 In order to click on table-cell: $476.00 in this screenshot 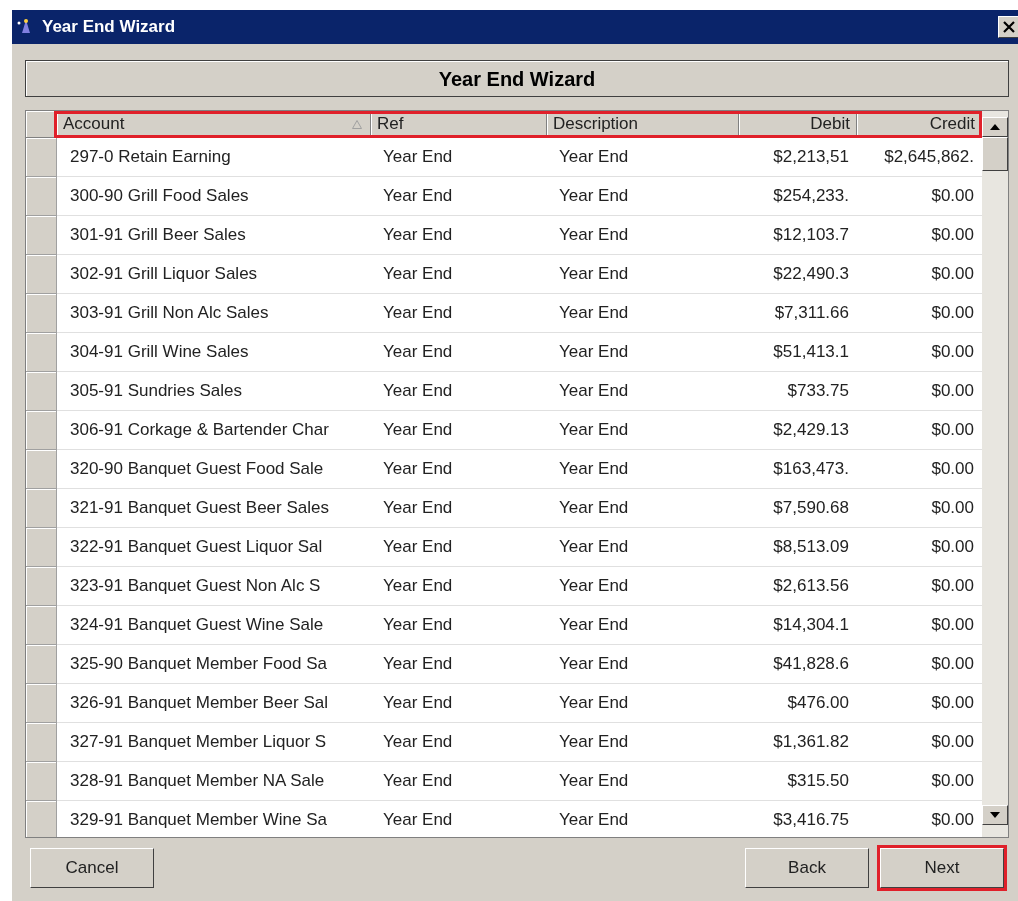, I will do `click(798, 703)`.